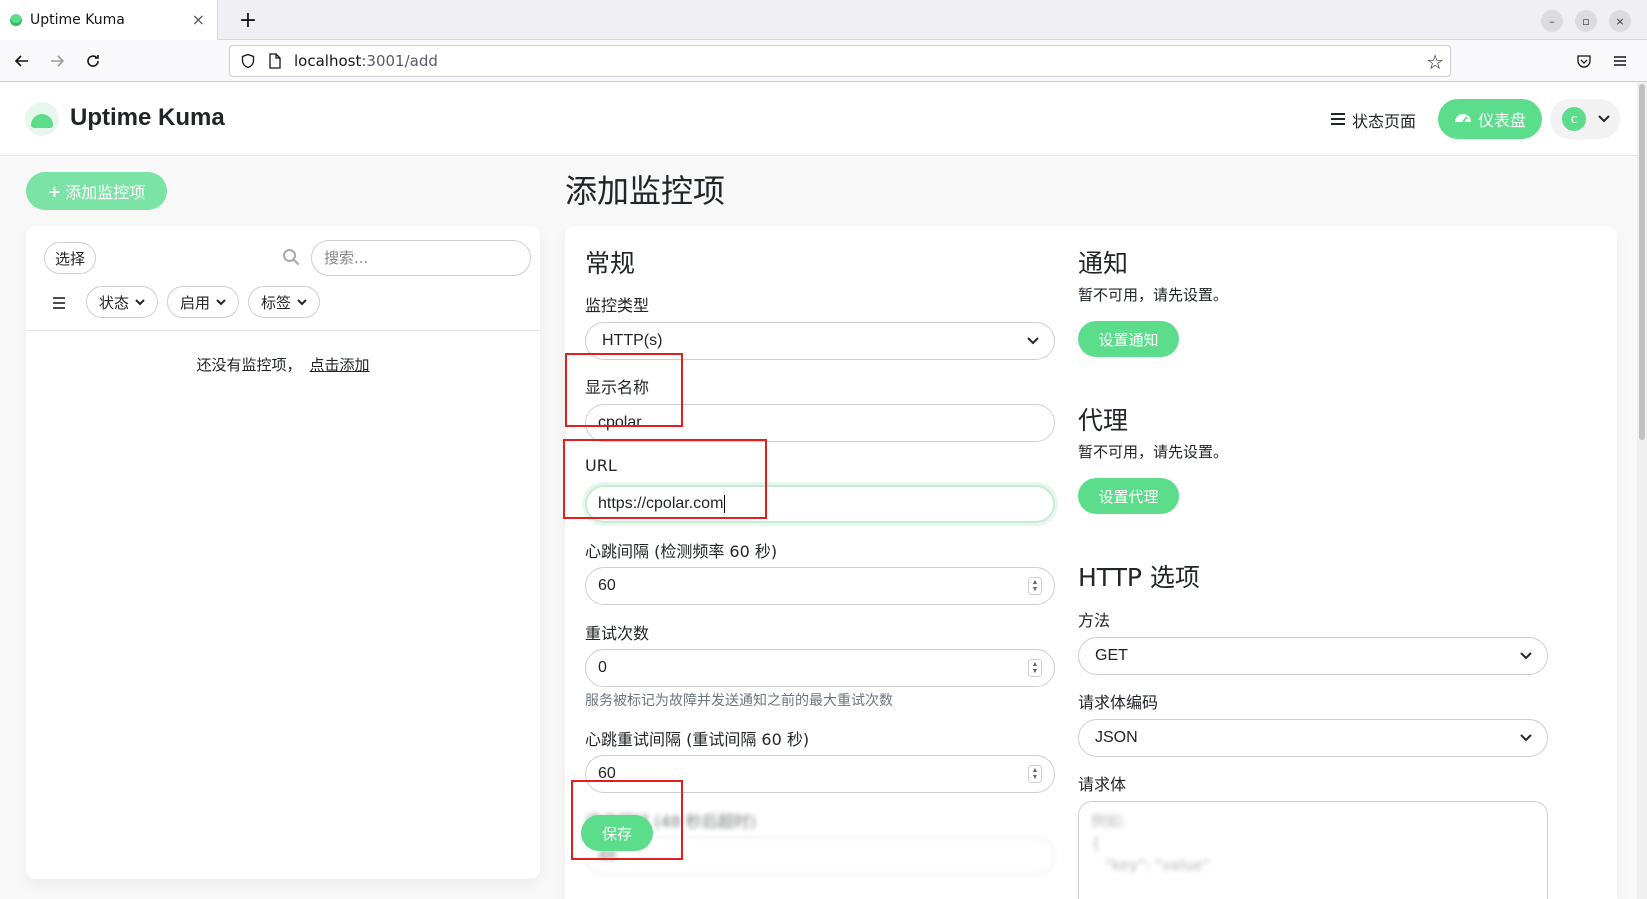 The height and width of the screenshot is (899, 1647). I want to click on annotation-box-save, so click(627, 820).